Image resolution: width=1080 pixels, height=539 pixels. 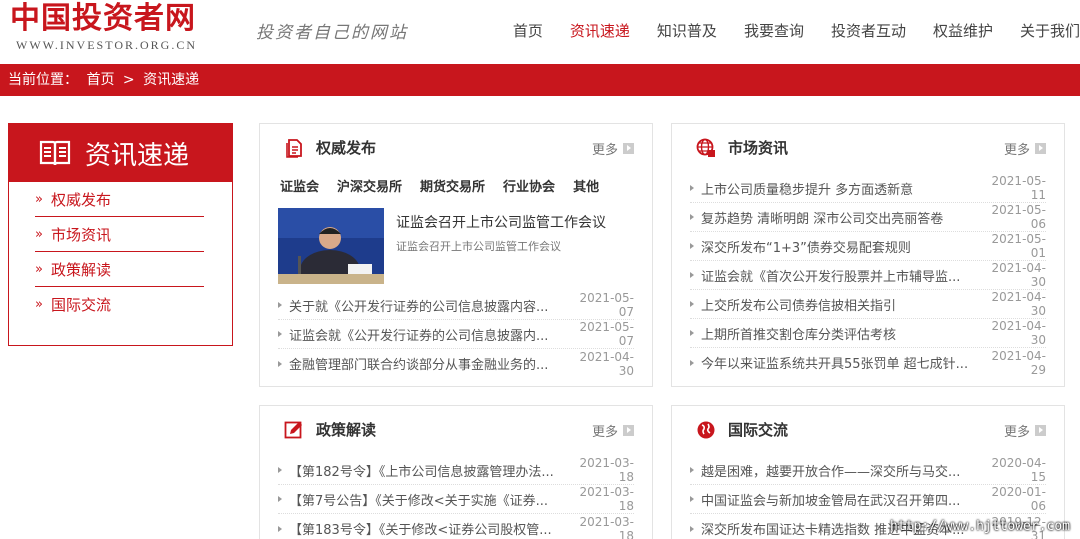 What do you see at coordinates (294, 430) in the screenshot?
I see `pencil-icon` at bounding box center [294, 430].